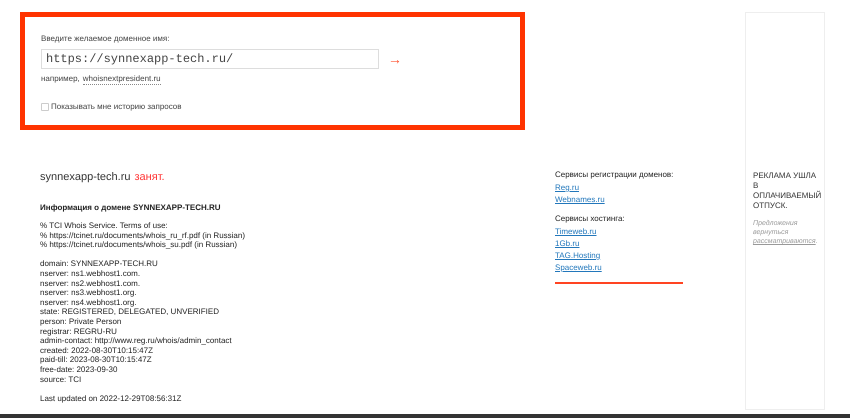  Describe the element at coordinates (116, 107) in the screenshot. I see `checkbox-label: Показывать мне историю запросов` at that location.